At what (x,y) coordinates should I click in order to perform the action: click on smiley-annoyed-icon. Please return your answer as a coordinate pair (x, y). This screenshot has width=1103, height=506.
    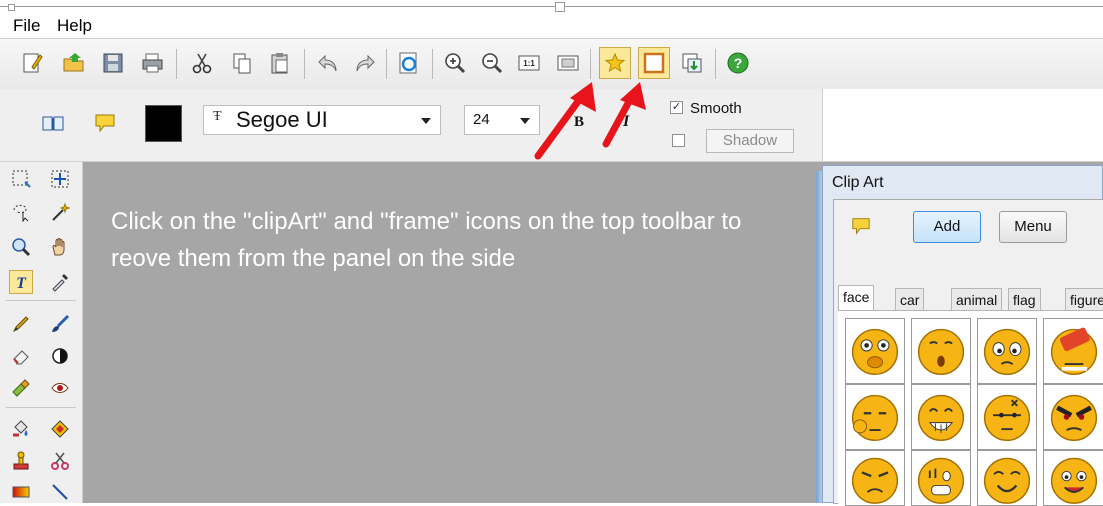
    Looking at the image, I should click on (1007, 417).